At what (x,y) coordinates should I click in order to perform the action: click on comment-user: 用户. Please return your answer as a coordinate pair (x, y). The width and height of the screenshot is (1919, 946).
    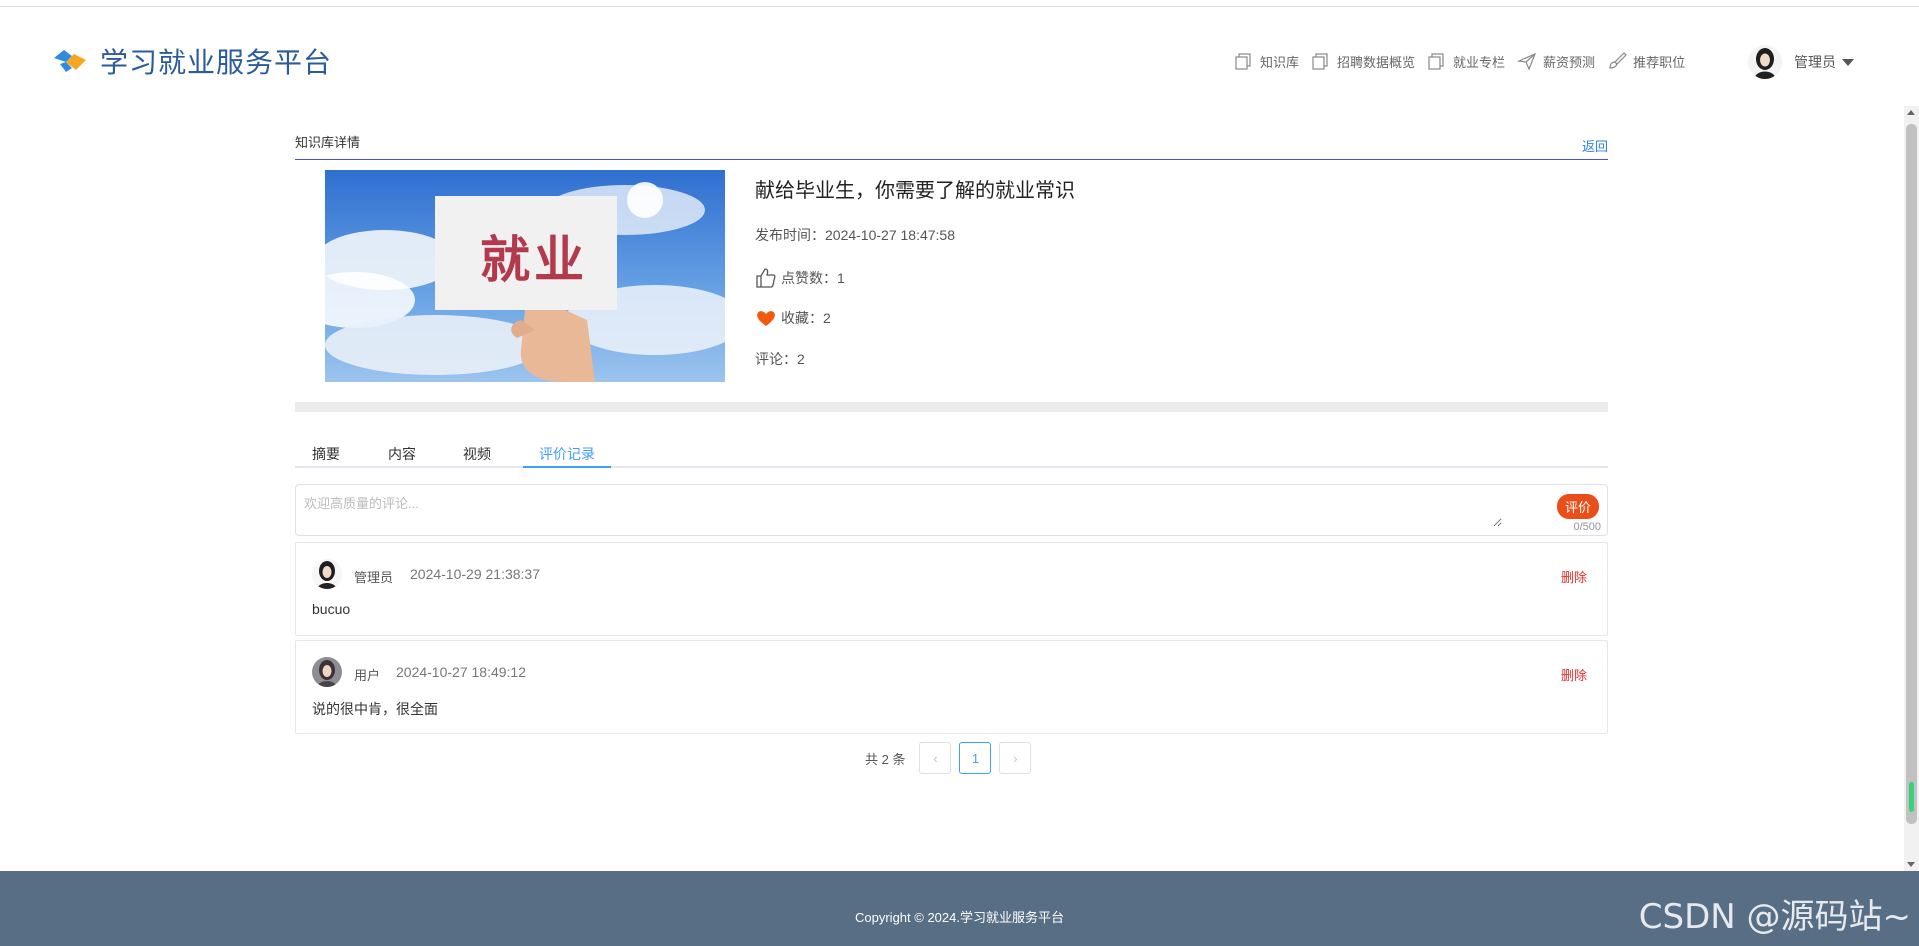
    Looking at the image, I should click on (367, 675).